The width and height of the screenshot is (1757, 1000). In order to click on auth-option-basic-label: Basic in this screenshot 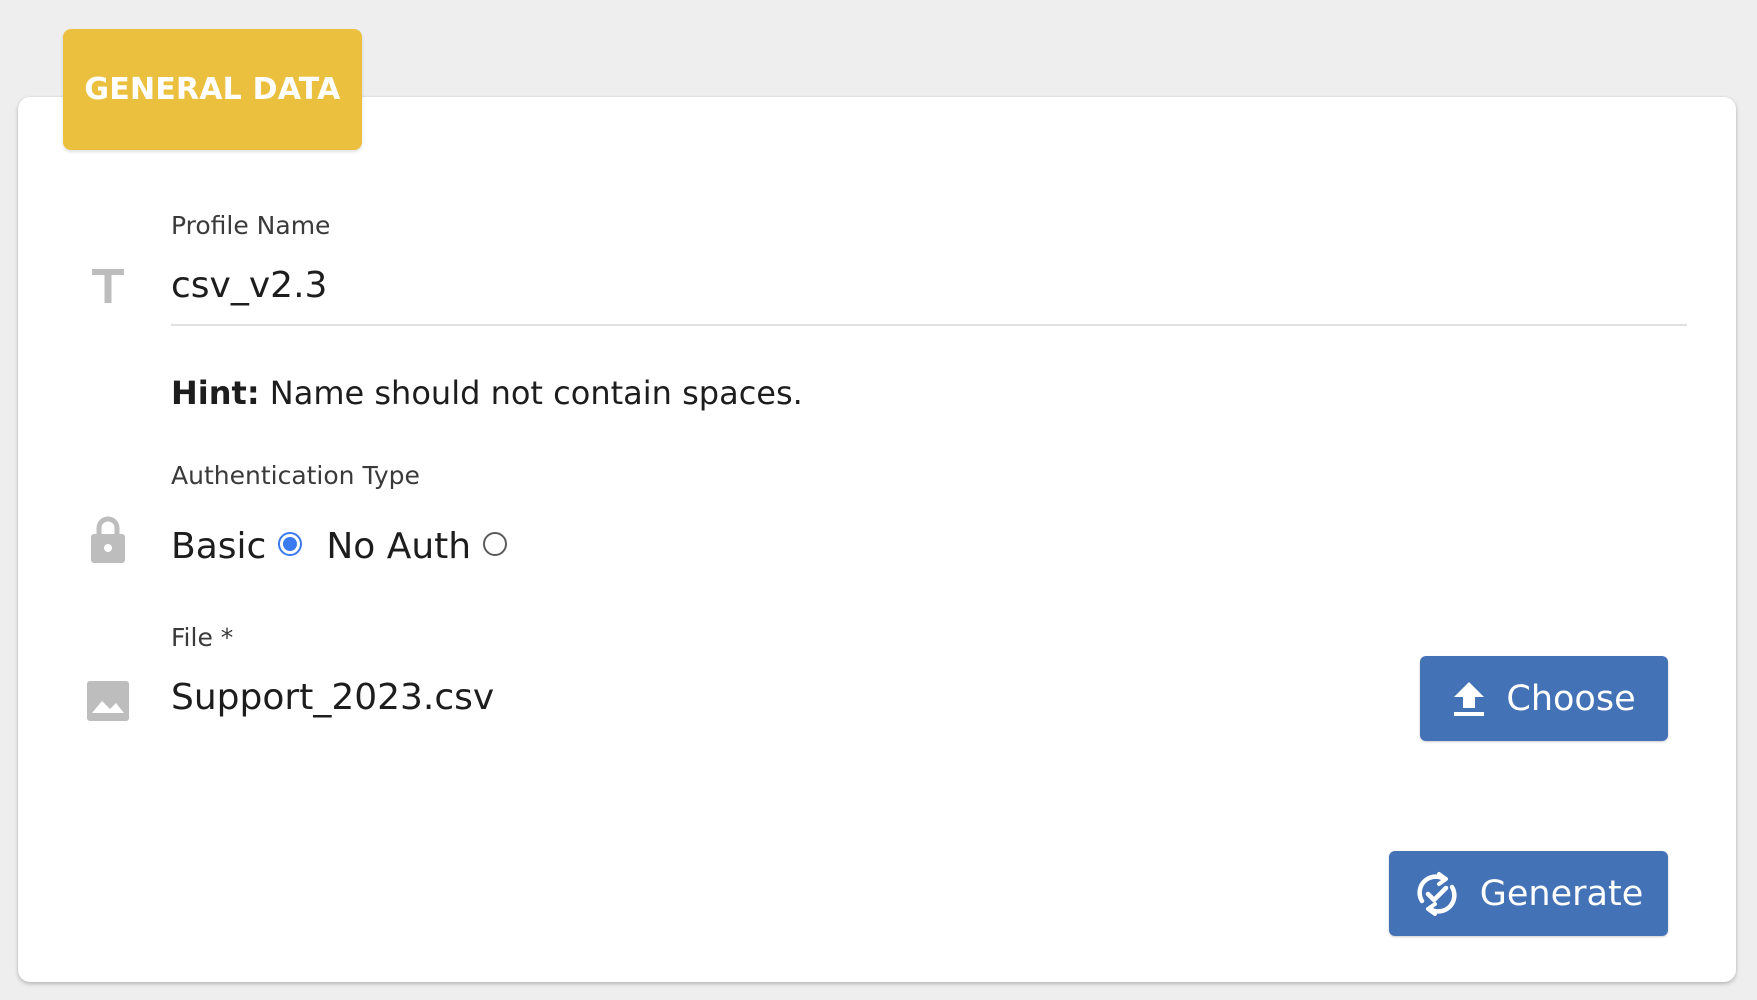, I will do `click(219, 546)`.